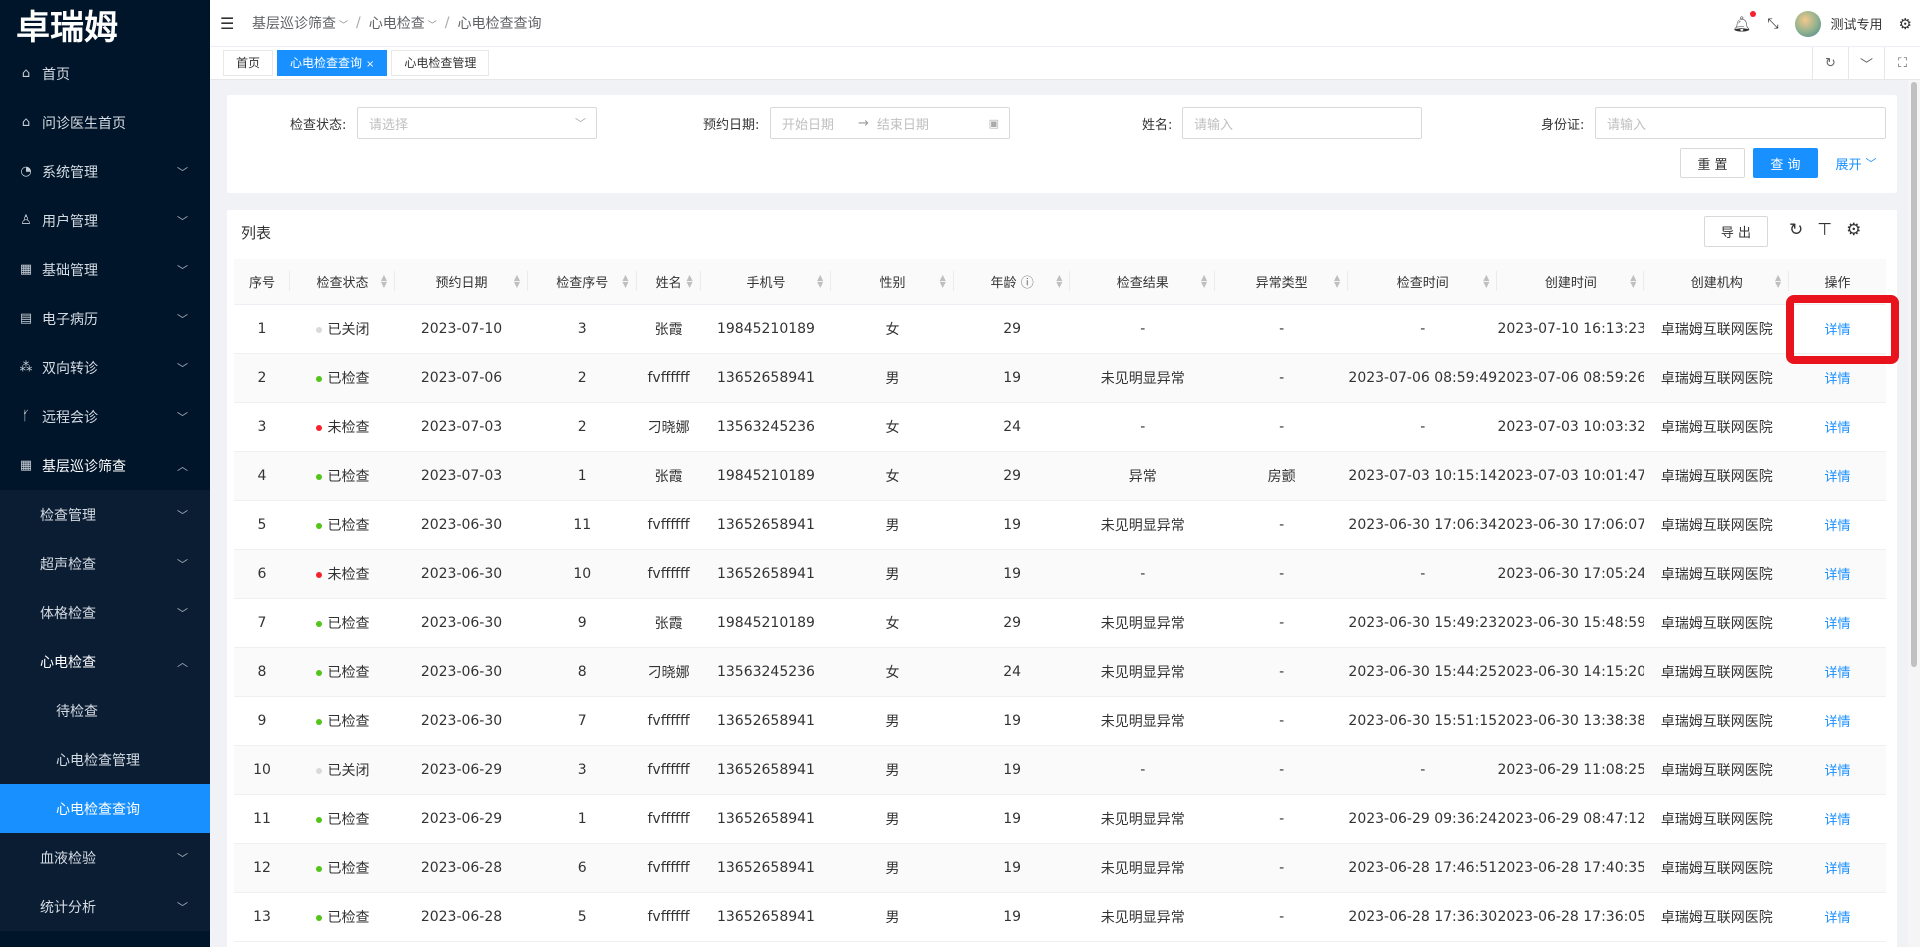 The height and width of the screenshot is (947, 1920). I want to click on column-header: 性别 ▲ ▼, so click(893, 282).